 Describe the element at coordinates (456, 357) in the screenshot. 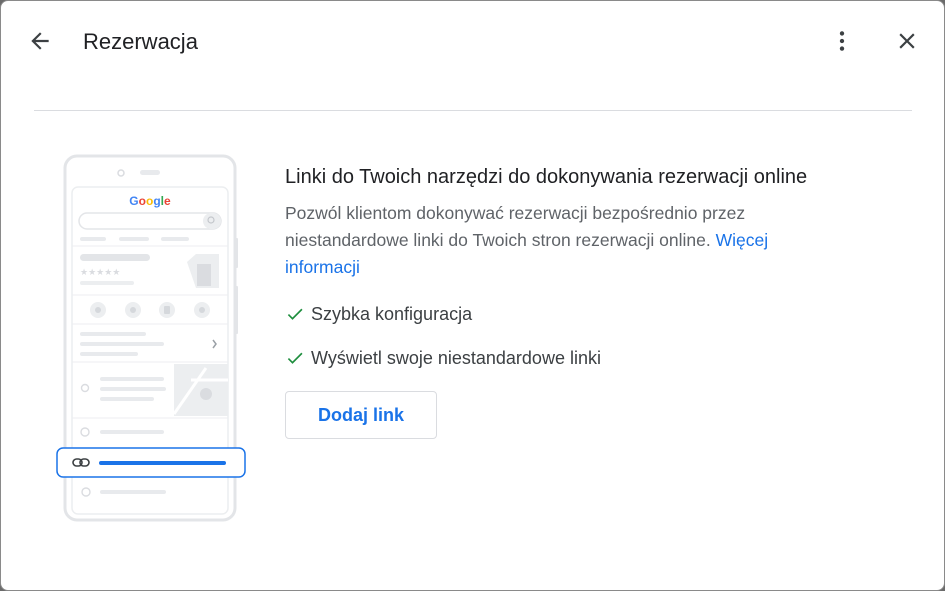

I see `feature-label: Wyświetl swoje niestandardowe linki` at that location.